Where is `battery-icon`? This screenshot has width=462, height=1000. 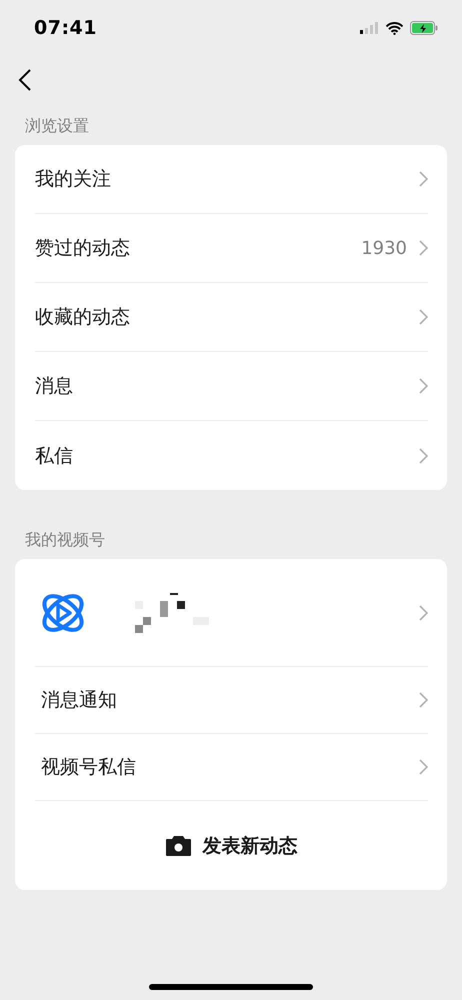 battery-icon is located at coordinates (424, 28).